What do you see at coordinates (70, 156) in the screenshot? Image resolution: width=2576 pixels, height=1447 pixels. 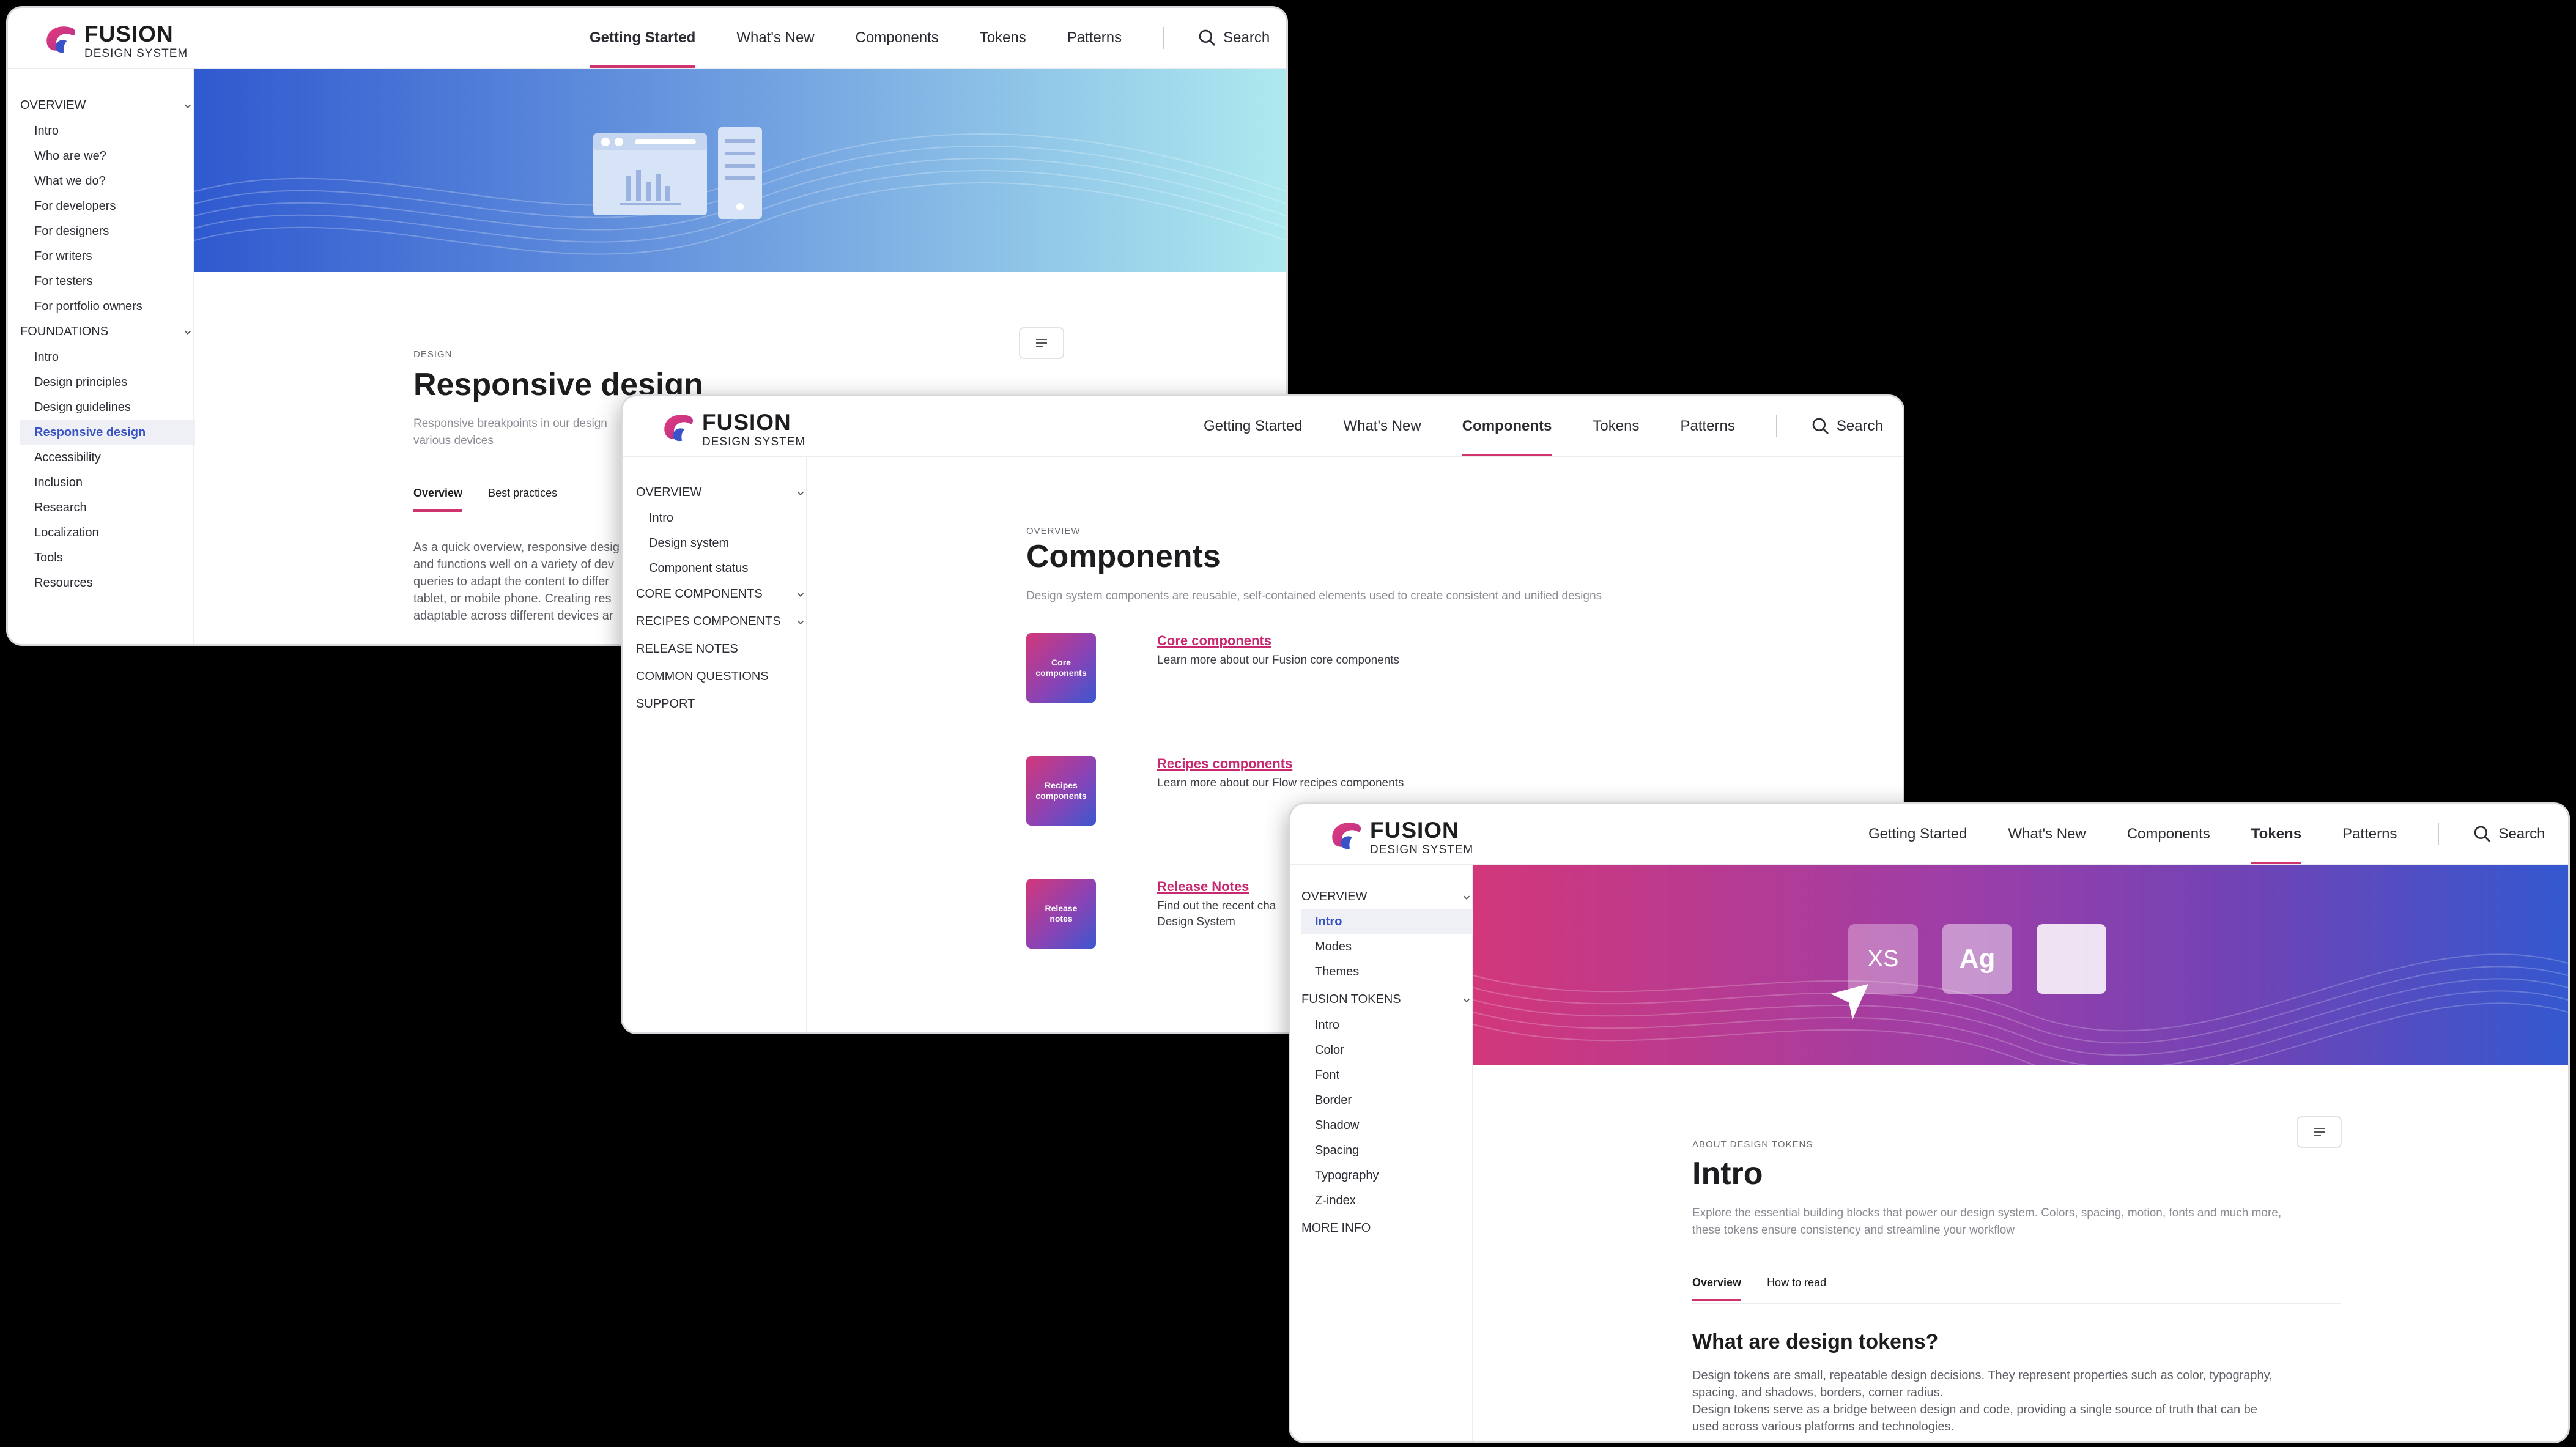 I see `sidebar-item: Who are we?` at bounding box center [70, 156].